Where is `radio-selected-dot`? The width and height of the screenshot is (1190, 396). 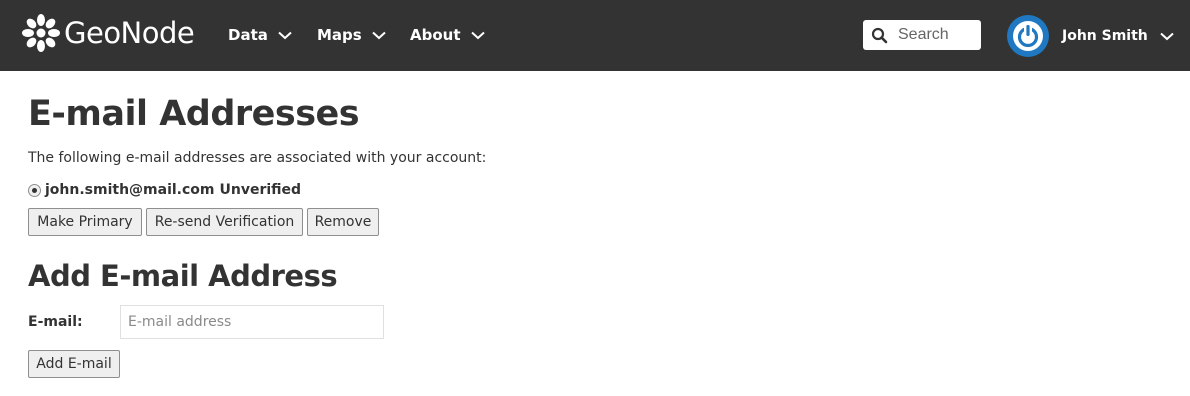 radio-selected-dot is located at coordinates (34, 190).